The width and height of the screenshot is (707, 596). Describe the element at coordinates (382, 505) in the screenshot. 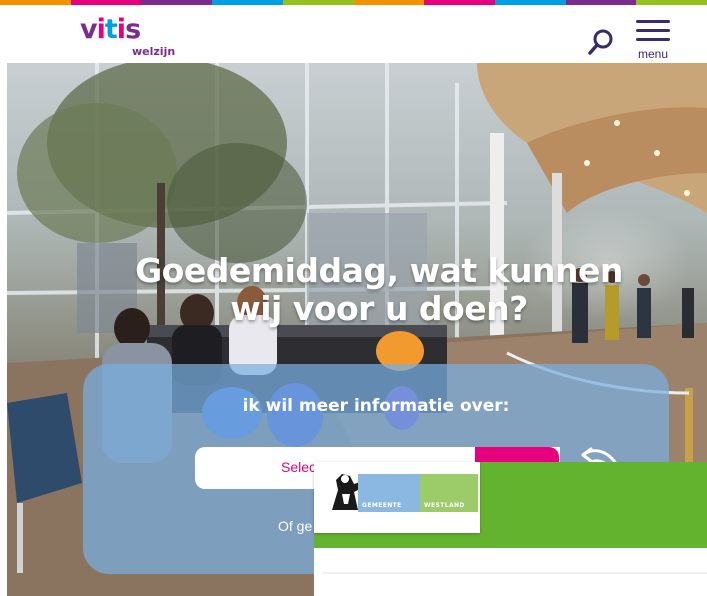

I see `logo-label-gemeente: GEMEENTE` at that location.